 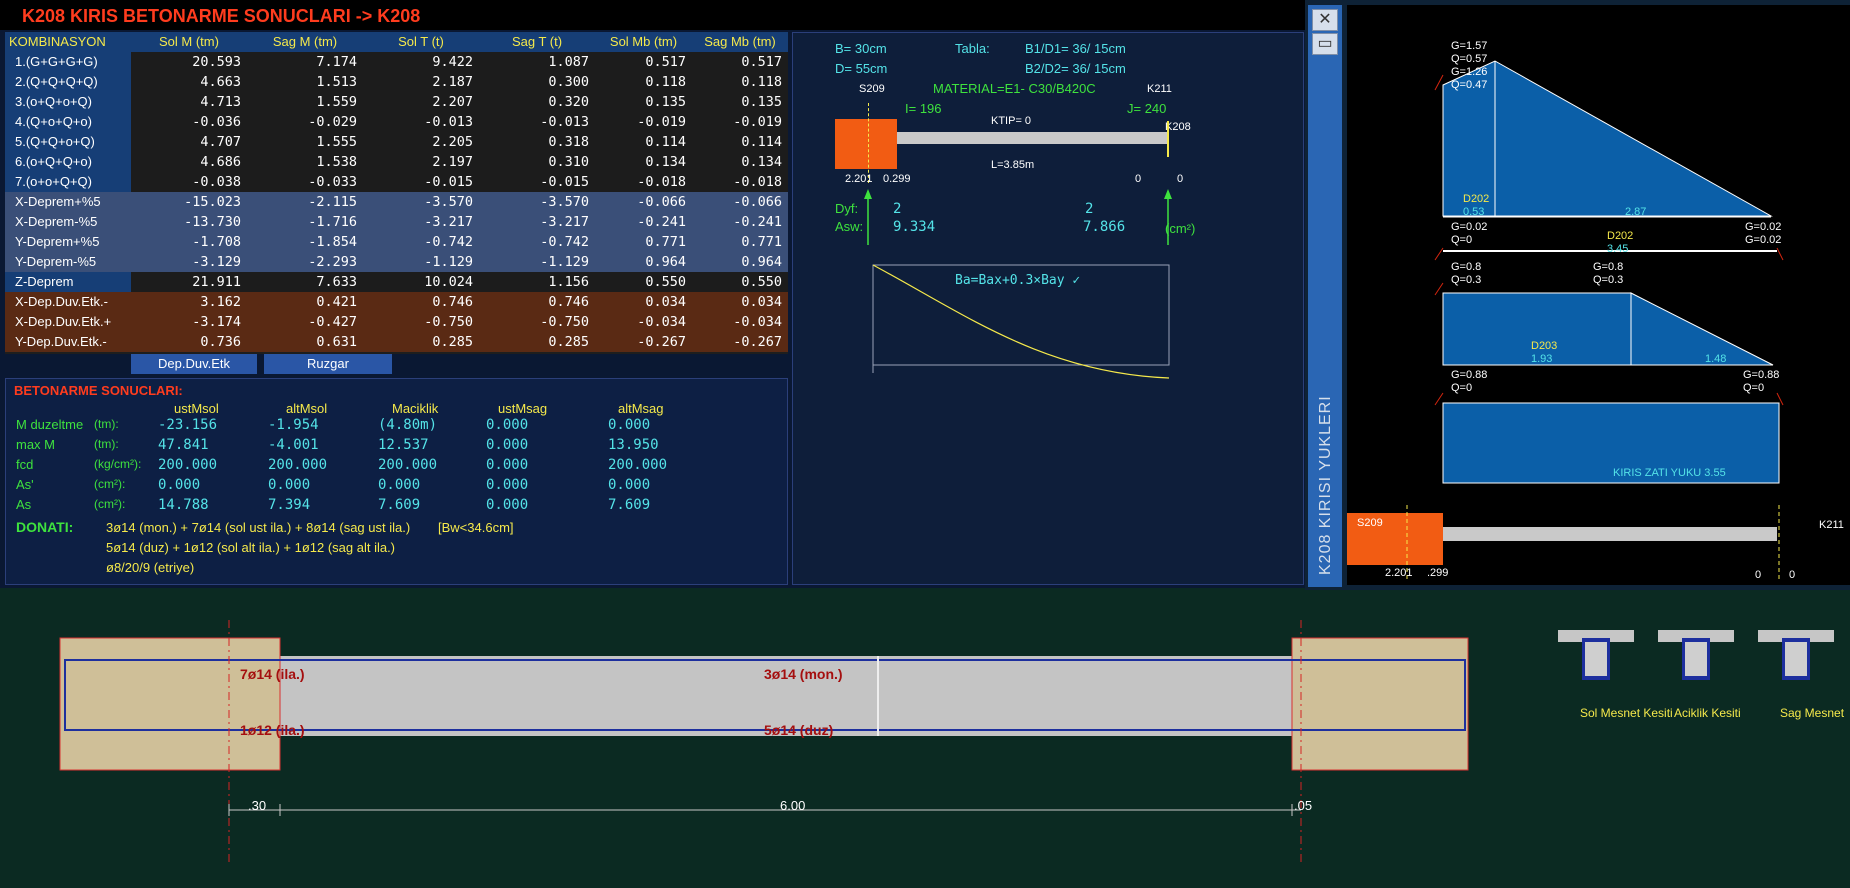 What do you see at coordinates (1469, 375) in the screenshot?
I see `load-label-21: G=0.88` at bounding box center [1469, 375].